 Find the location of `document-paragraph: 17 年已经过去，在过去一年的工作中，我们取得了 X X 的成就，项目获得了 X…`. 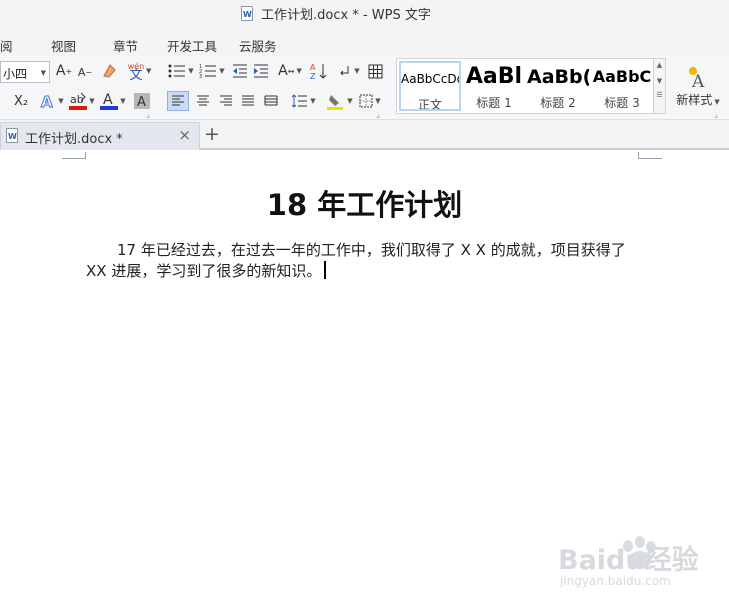

document-paragraph: 17 年已经过去，在过去一年的工作中，我们取得了 X X 的成就，项目获得了 X… is located at coordinates (366, 261).